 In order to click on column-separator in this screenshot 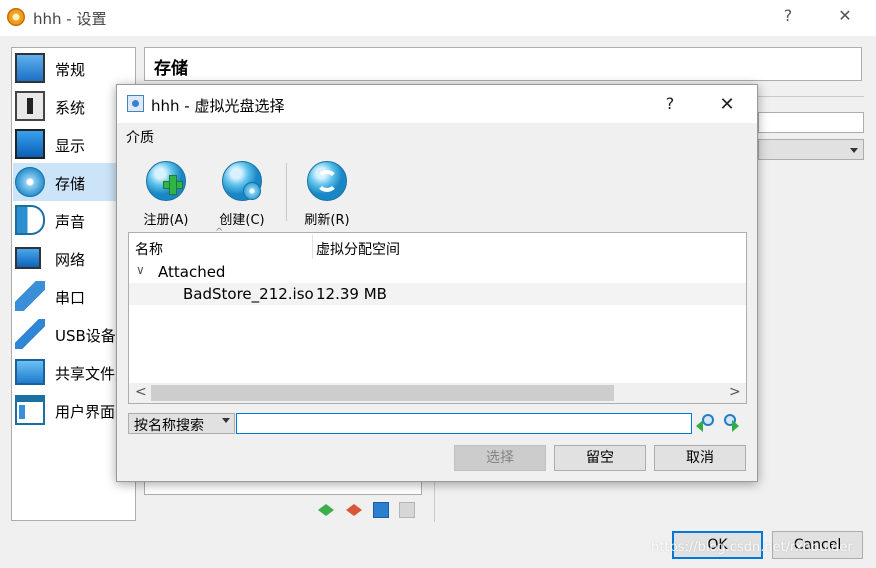, I will do `click(312, 247)`.